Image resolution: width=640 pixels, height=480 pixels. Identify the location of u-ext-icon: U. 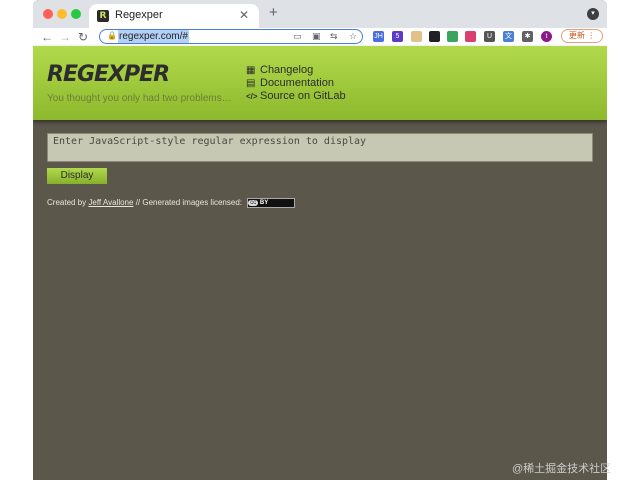
(489, 36).